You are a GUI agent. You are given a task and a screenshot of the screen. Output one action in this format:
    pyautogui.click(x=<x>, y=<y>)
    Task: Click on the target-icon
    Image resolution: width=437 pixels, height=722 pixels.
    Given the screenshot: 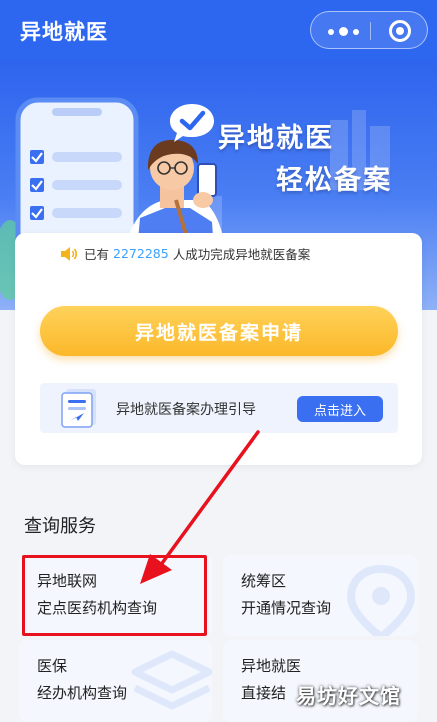 What is the action you would take?
    pyautogui.click(x=400, y=31)
    